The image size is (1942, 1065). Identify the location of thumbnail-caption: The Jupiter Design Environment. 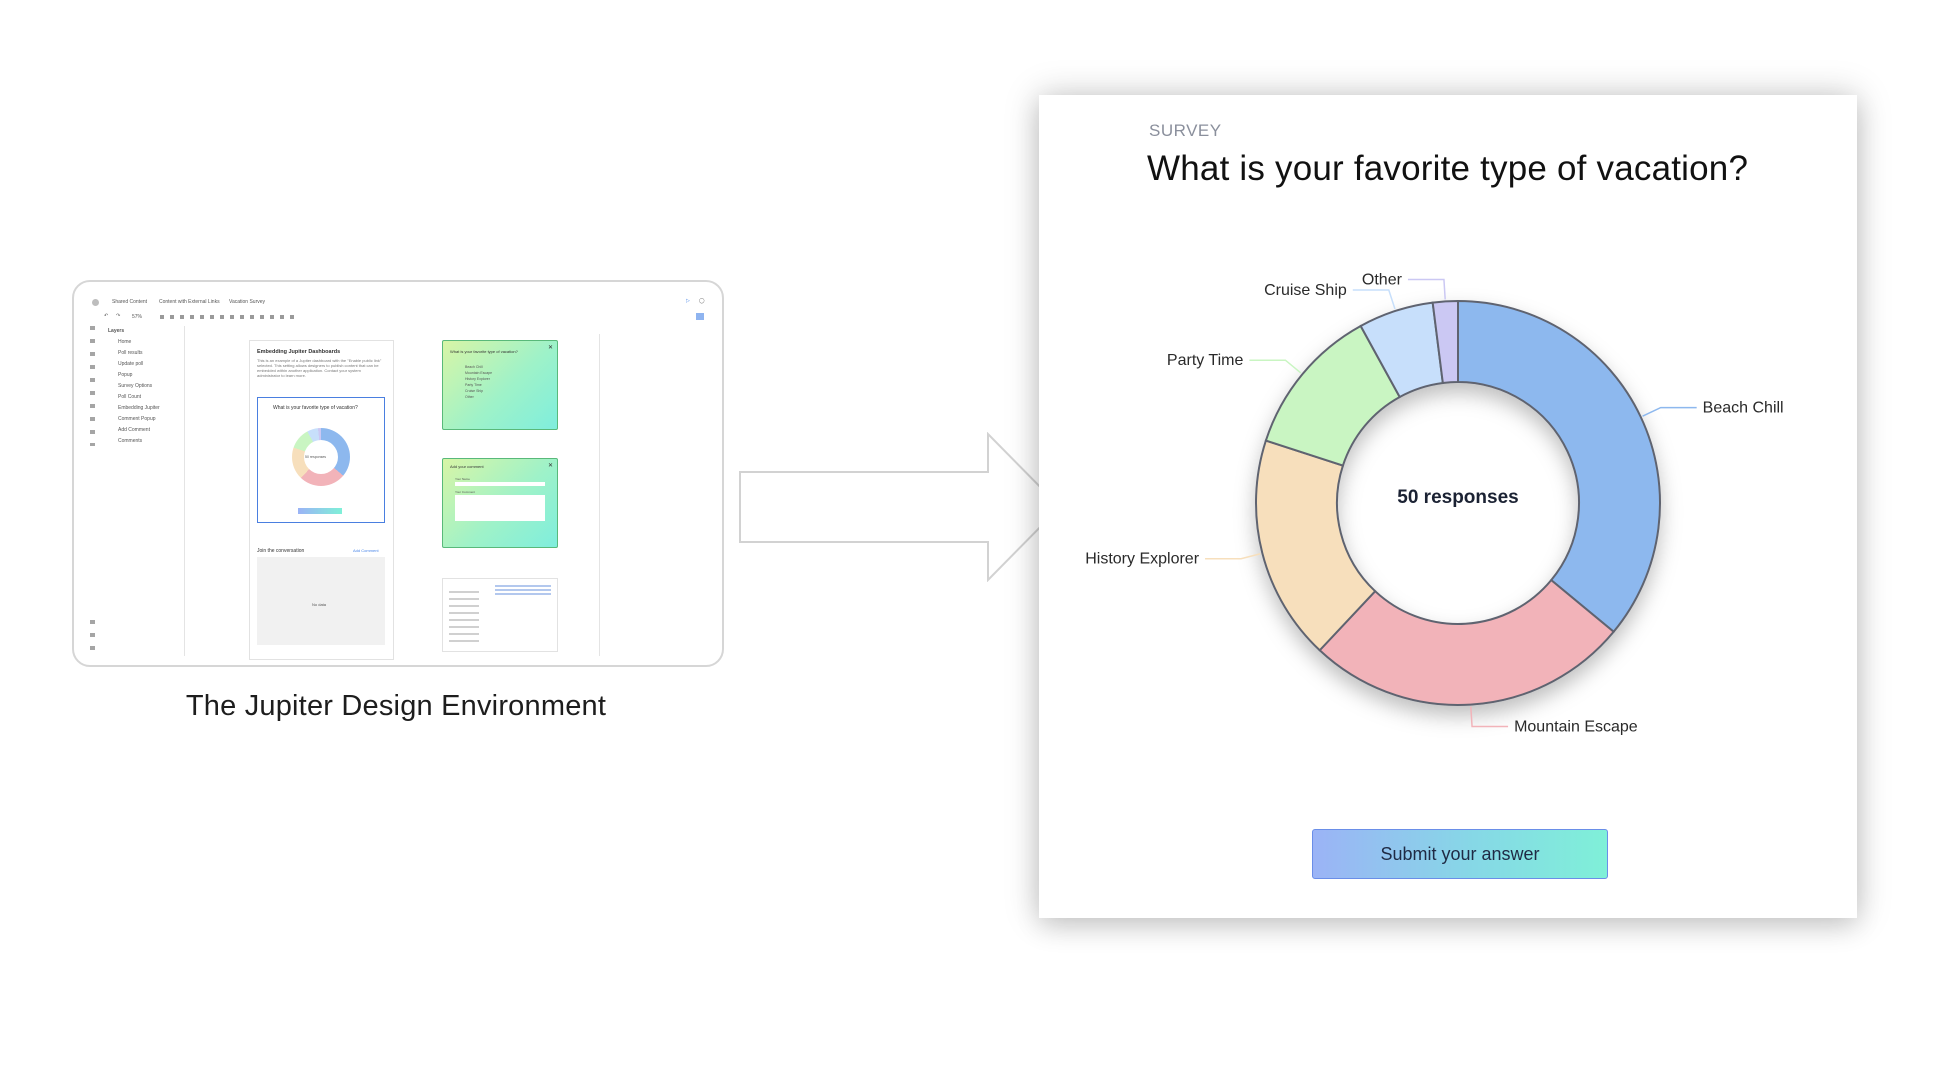
(396, 706).